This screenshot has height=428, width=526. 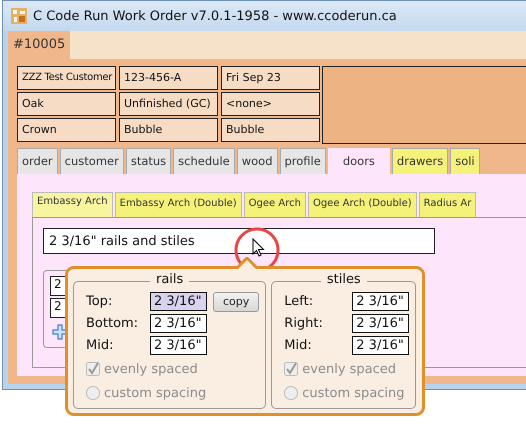 I want to click on tab: doors, so click(x=359, y=161).